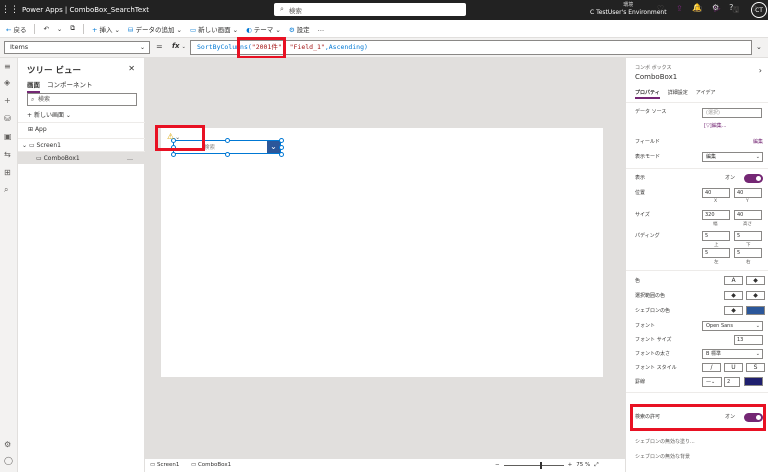  Describe the element at coordinates (732, 354) in the screenshot. I see `font-weight-dropdown: B 標準 ⌄` at that location.